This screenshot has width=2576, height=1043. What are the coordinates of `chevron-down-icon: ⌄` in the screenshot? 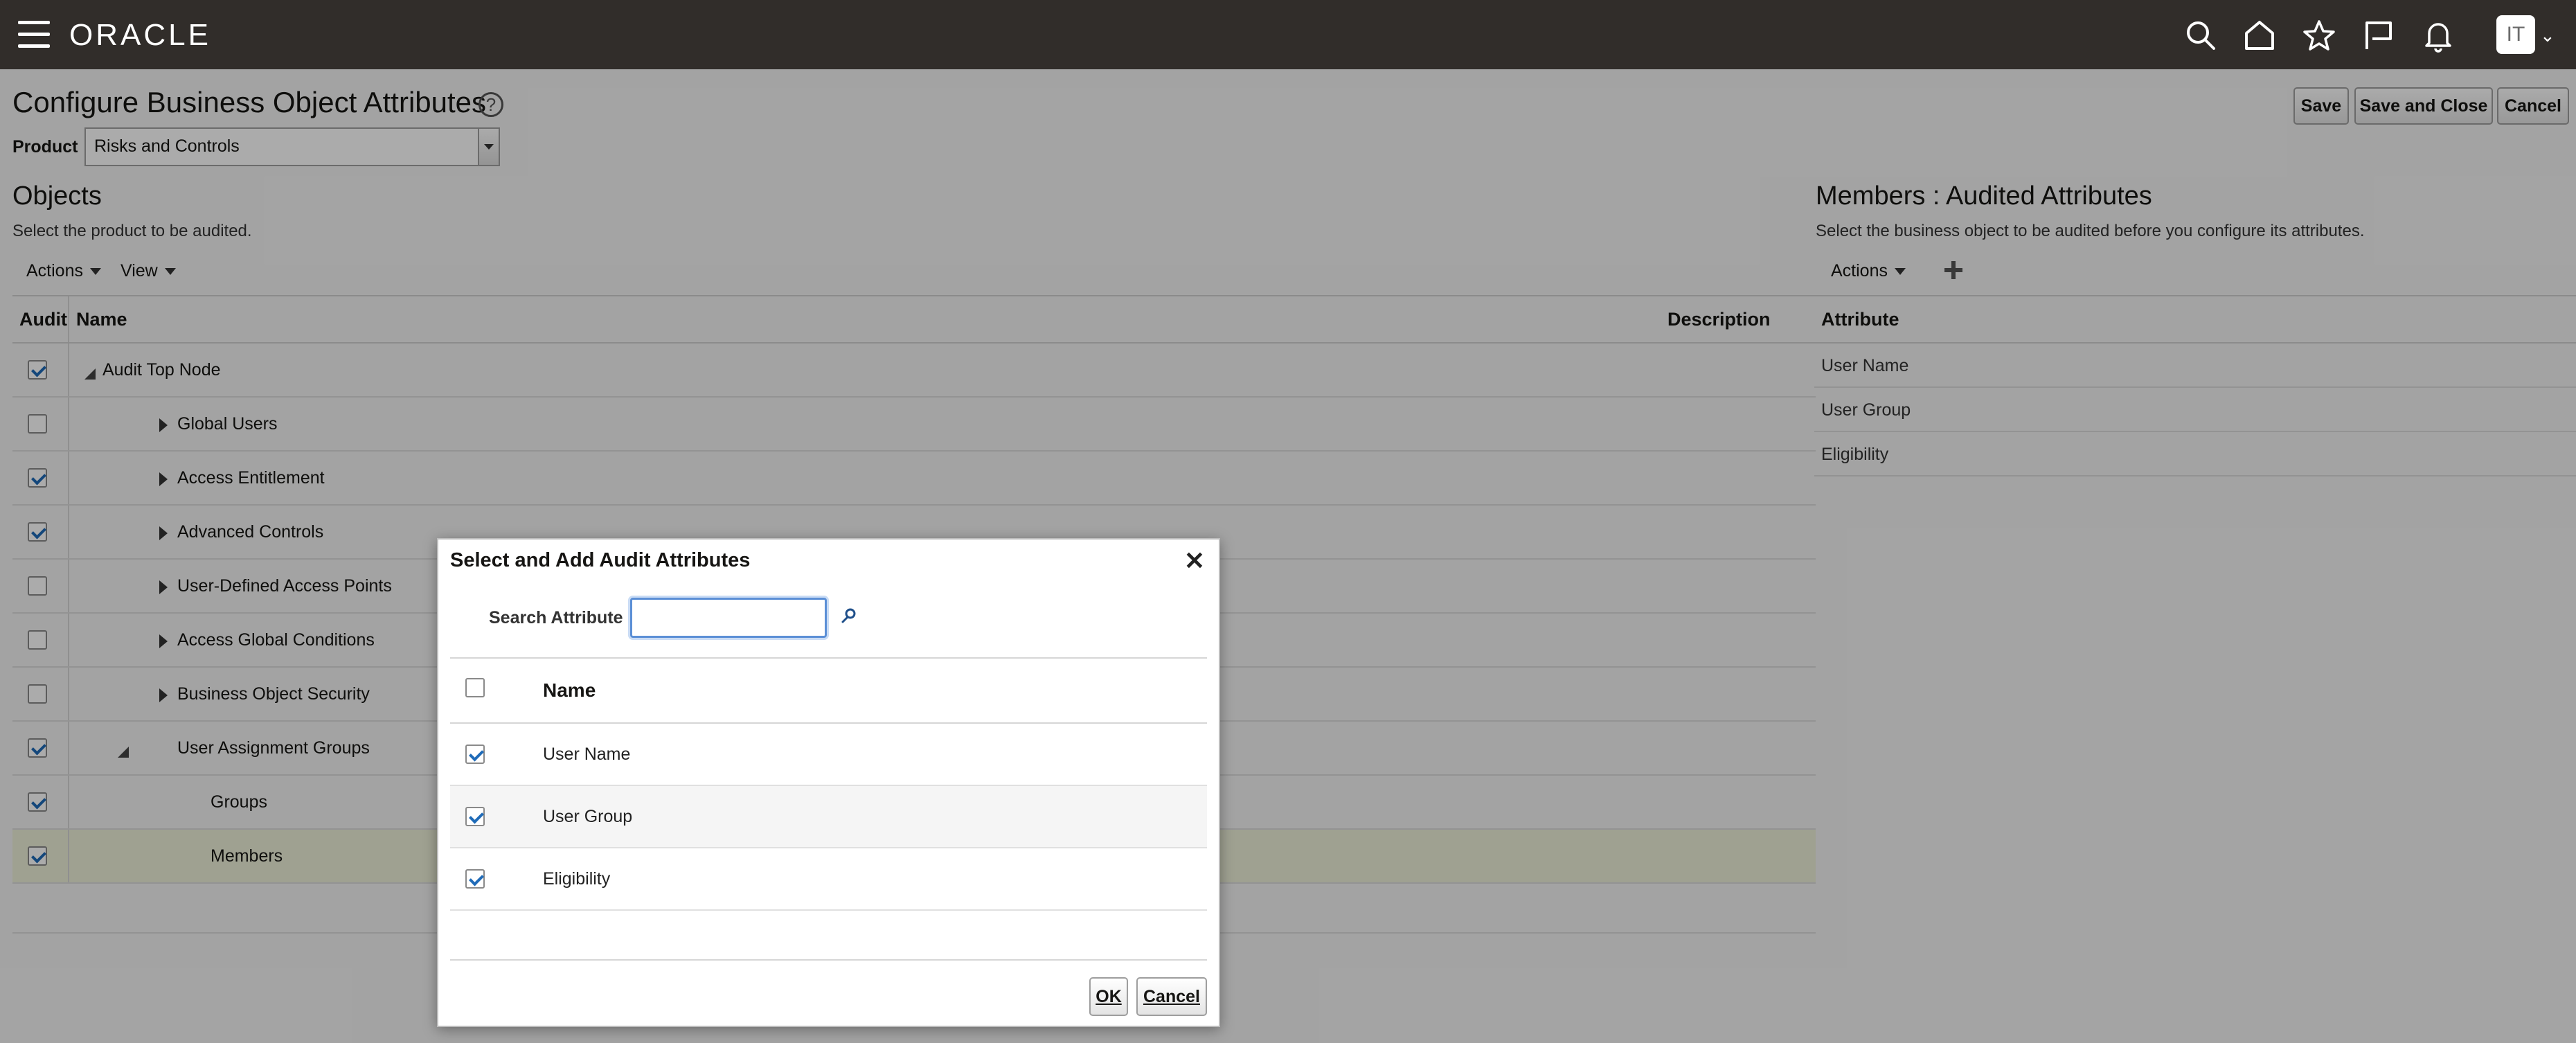 It's located at (2547, 36).